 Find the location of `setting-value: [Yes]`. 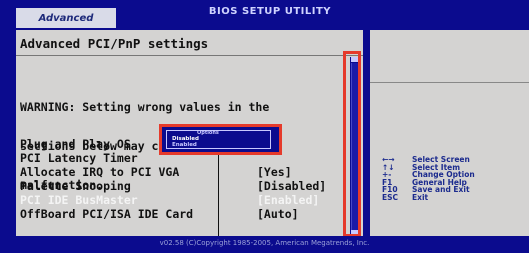

setting-value: [Yes] is located at coordinates (274, 172).